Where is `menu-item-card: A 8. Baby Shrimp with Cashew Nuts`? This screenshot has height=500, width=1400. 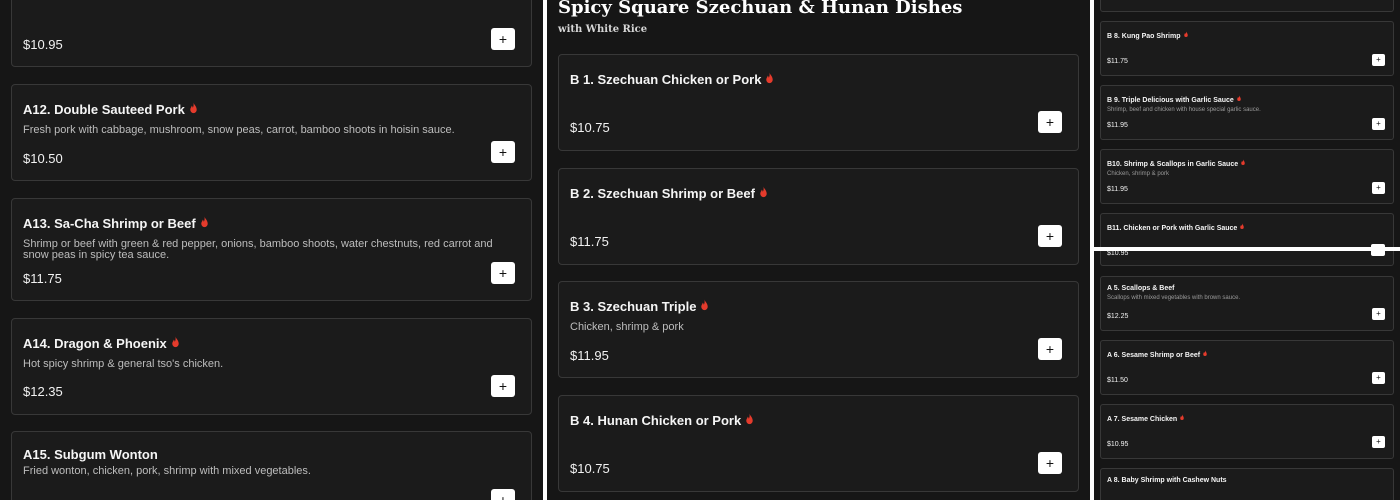
menu-item-card: A 8. Baby Shrimp with Cashew Nuts is located at coordinates (1247, 484).